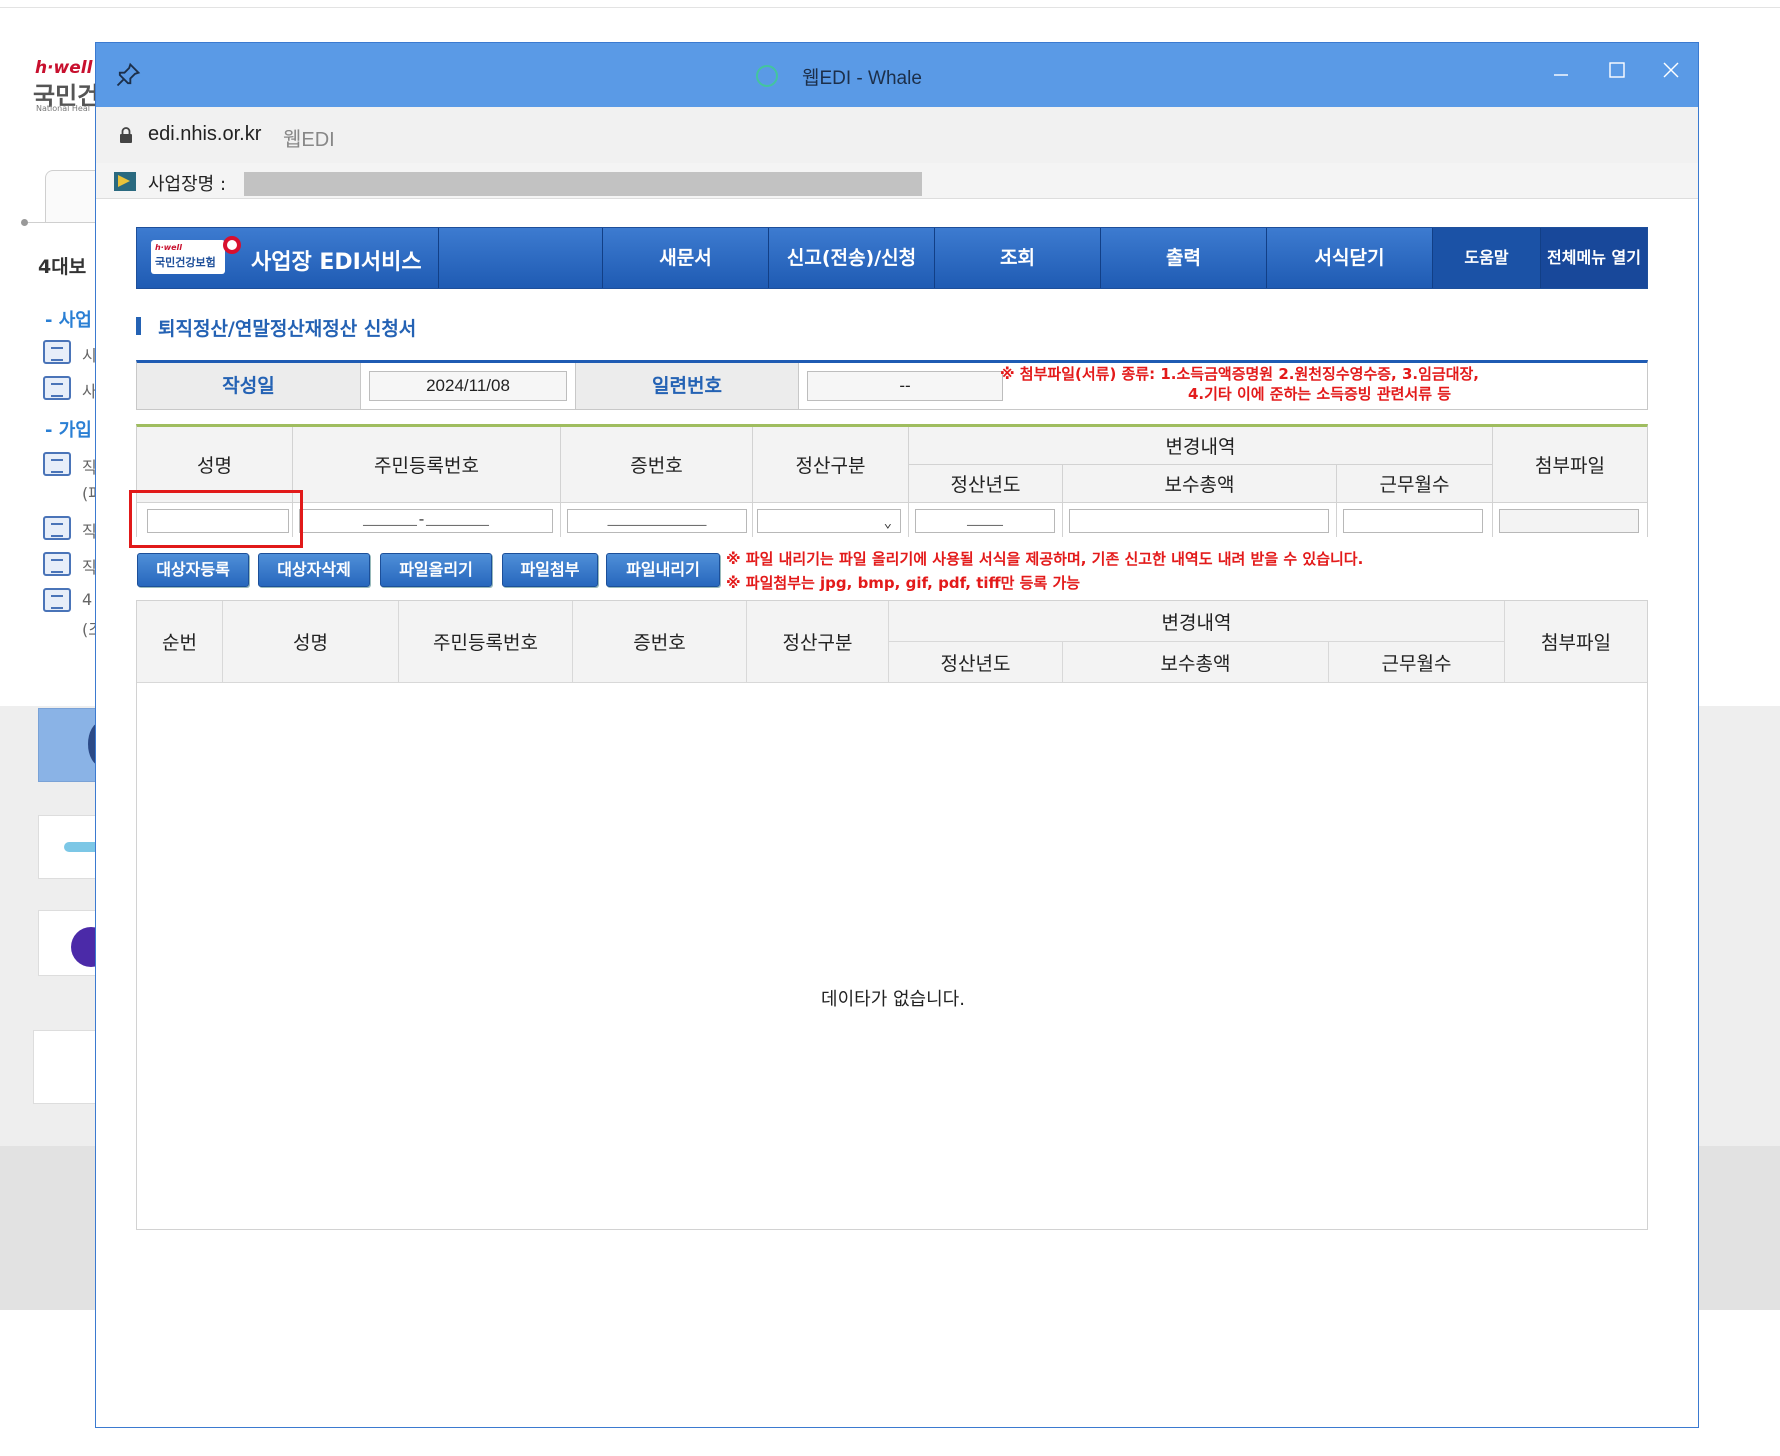 Image resolution: width=1780 pixels, height=1456 pixels. Describe the element at coordinates (468, 386) in the screenshot. I see `date-field: 2024/11/08` at that location.